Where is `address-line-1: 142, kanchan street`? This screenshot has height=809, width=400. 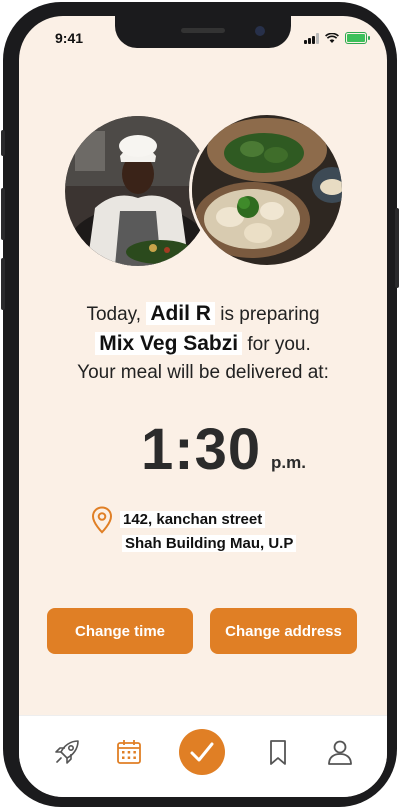
address-line-1: 142, kanchan street is located at coordinates (193, 519).